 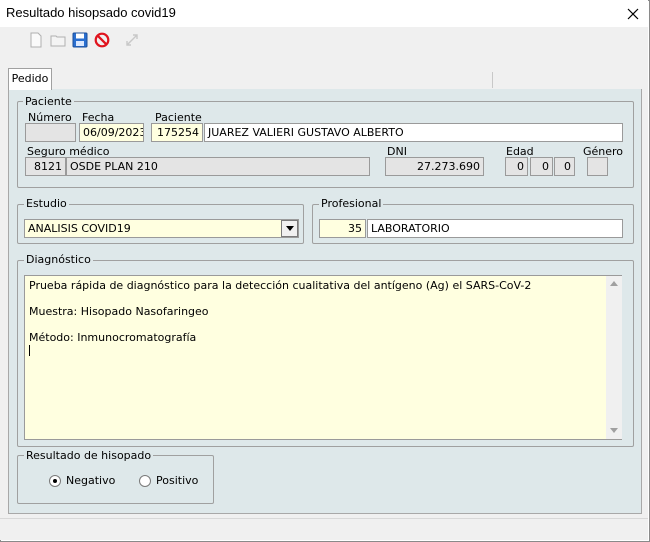 I want to click on radio-negativo-label: Negativo, so click(x=91, y=480).